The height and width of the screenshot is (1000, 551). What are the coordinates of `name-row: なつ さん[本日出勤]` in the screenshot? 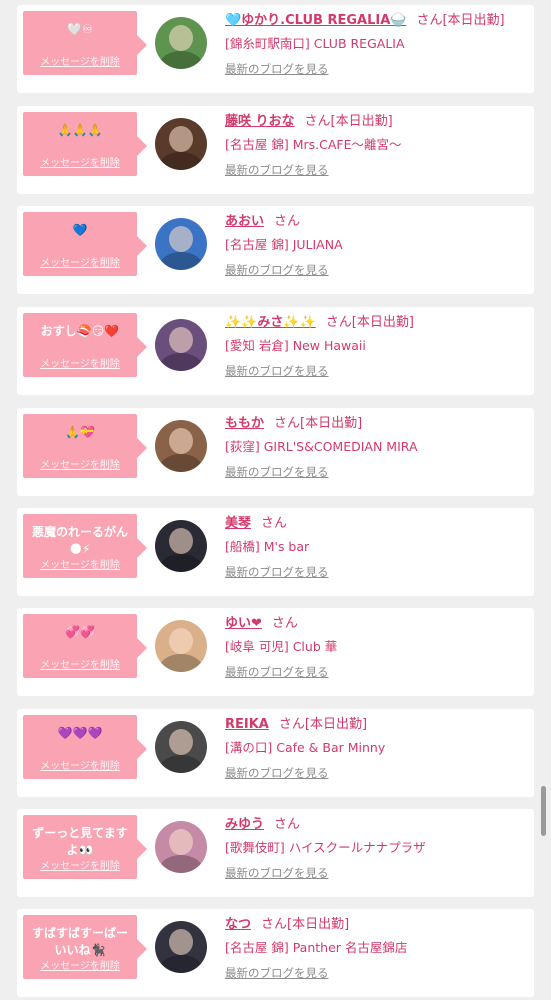 It's located at (287, 924).